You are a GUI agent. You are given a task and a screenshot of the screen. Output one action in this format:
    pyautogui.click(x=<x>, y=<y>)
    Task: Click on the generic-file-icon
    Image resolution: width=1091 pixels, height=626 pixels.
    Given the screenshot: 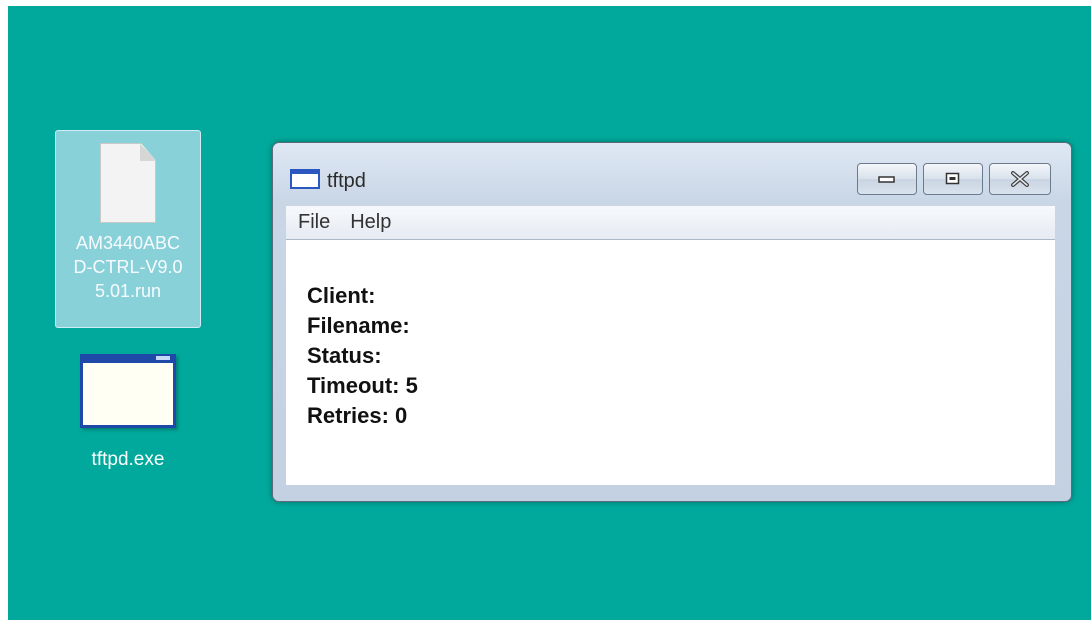 What is the action you would take?
    pyautogui.click(x=128, y=183)
    